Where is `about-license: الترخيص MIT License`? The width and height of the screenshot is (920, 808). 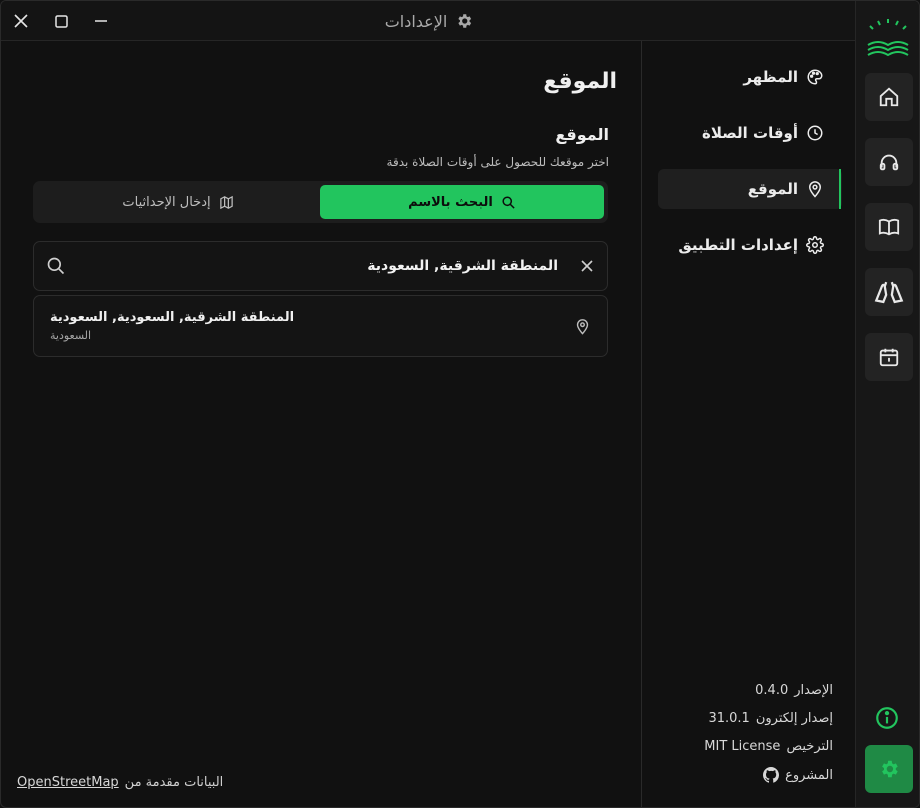 about-license: الترخيص MIT License is located at coordinates (733, 746).